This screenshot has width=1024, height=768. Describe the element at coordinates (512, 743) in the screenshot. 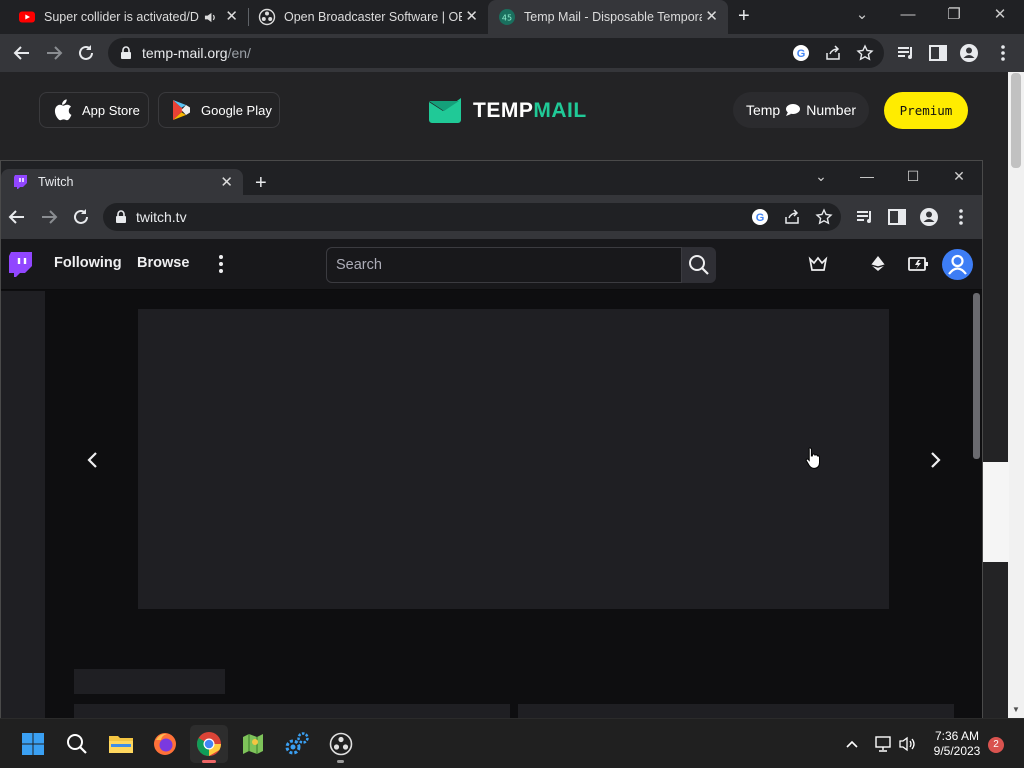

I see `windows-taskbar: 7:36 AM 9/5/2023 2` at that location.